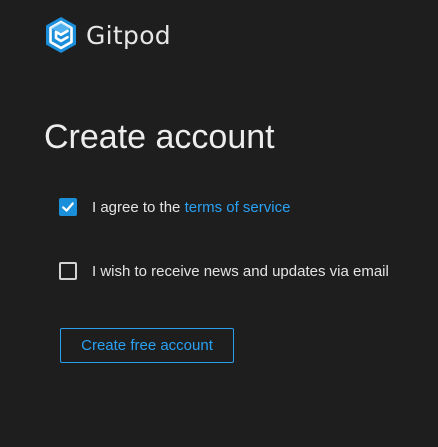 Image resolution: width=438 pixels, height=447 pixels. Describe the element at coordinates (138, 207) in the screenshot. I see `terms-label-prefix: I agree to the` at that location.